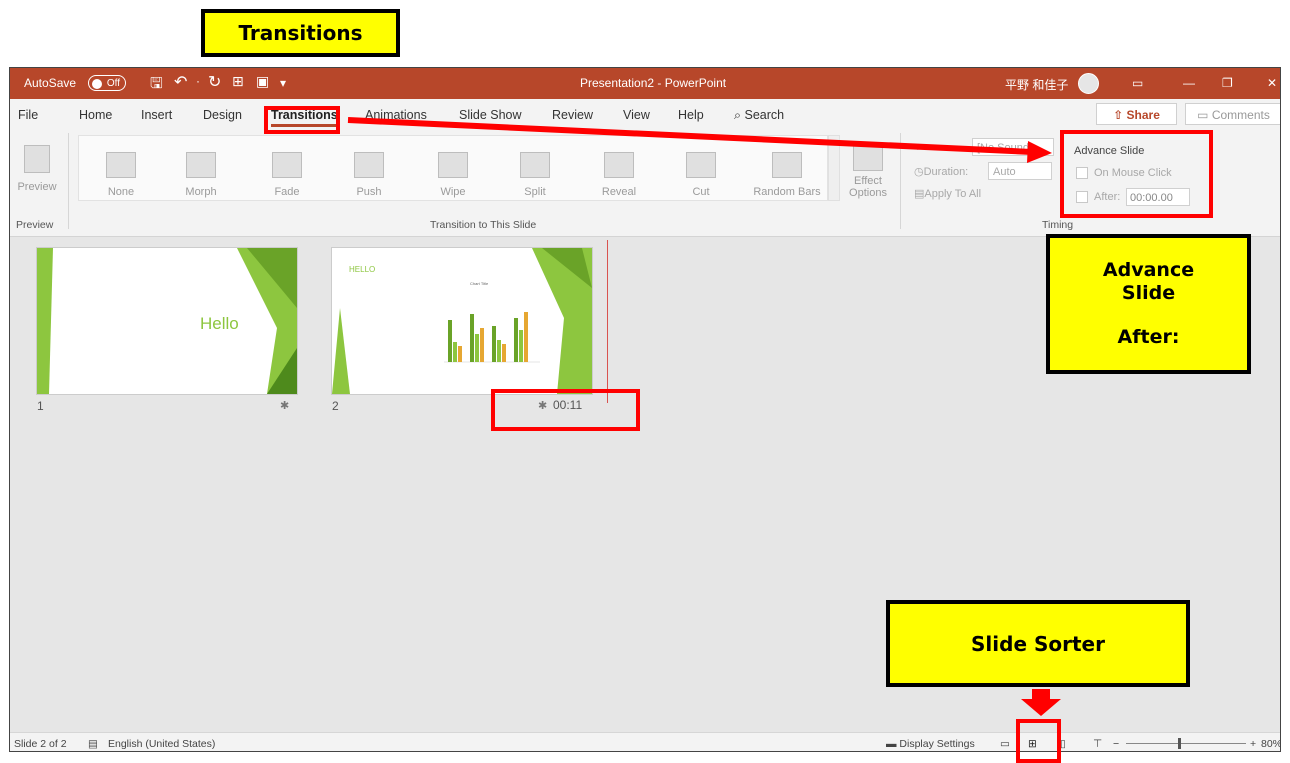 The height and width of the screenshot is (763, 1290). Describe the element at coordinates (1038, 643) in the screenshot. I see `slide-sorter-callout: Slide Sorter` at that location.